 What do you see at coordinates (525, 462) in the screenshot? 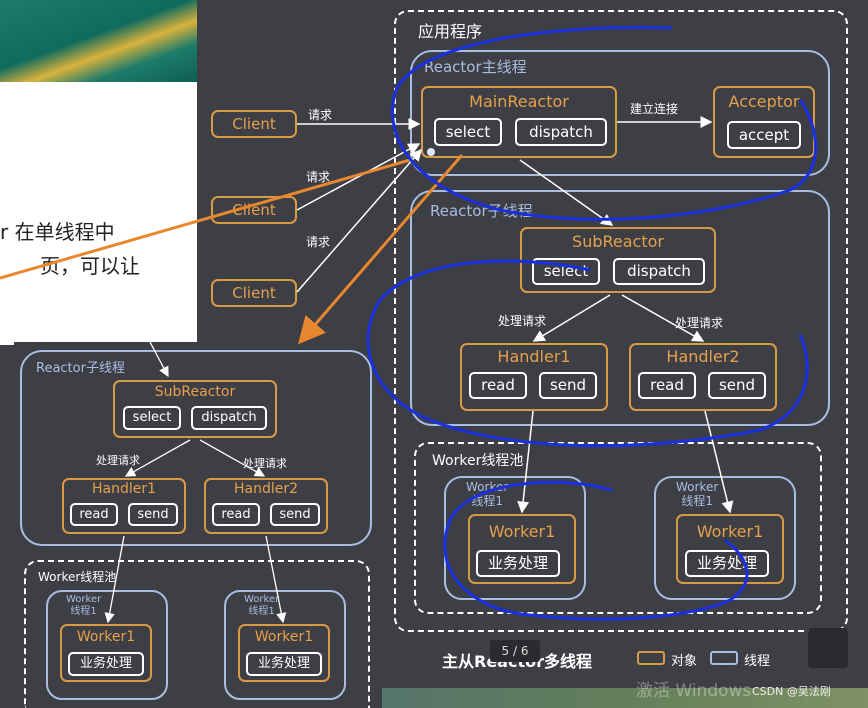
I see `handler1-to-worker1` at bounding box center [525, 462].